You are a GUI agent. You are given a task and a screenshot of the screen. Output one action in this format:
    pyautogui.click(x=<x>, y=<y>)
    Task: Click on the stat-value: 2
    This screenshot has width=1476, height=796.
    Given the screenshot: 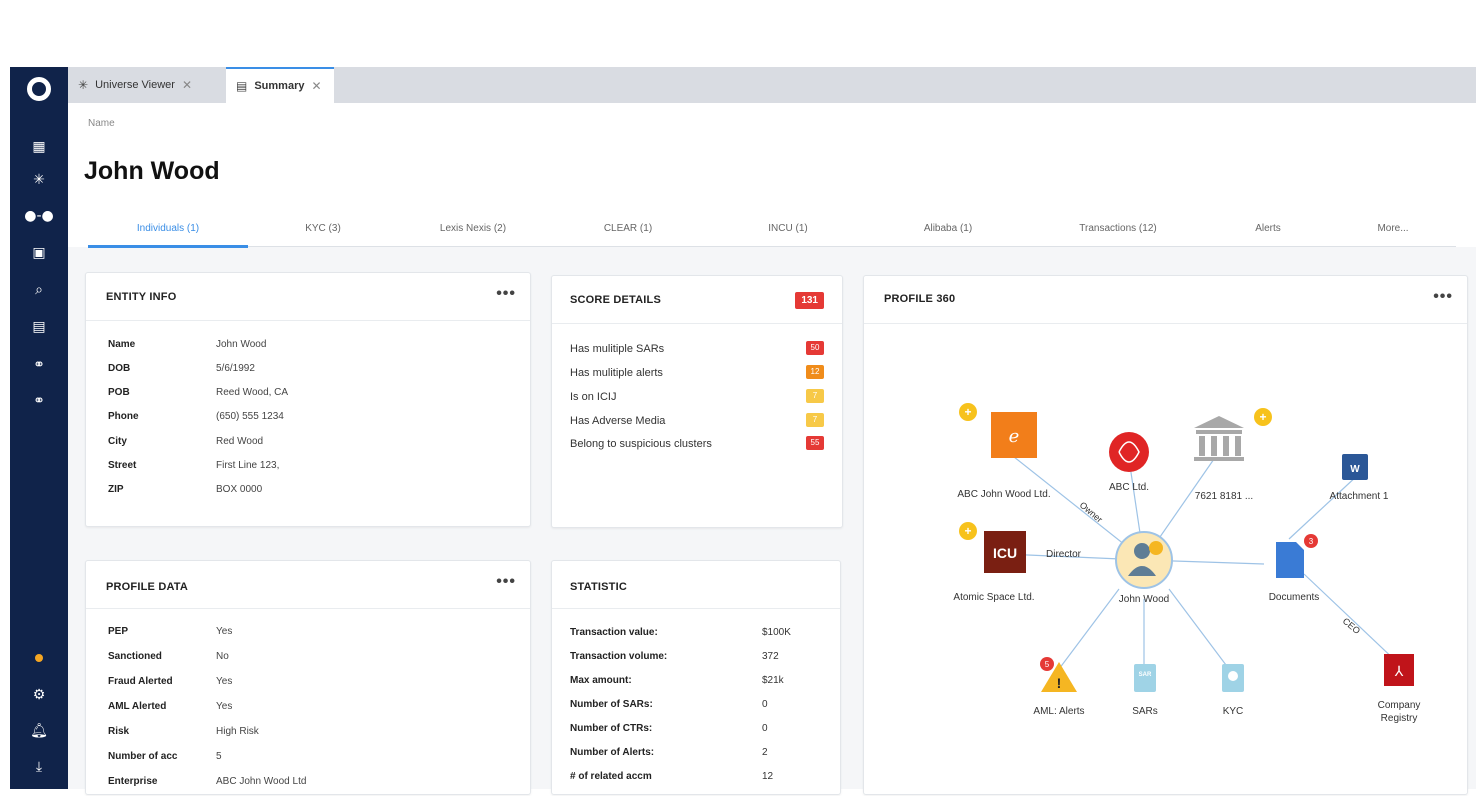 What is the action you would take?
    pyautogui.click(x=765, y=752)
    